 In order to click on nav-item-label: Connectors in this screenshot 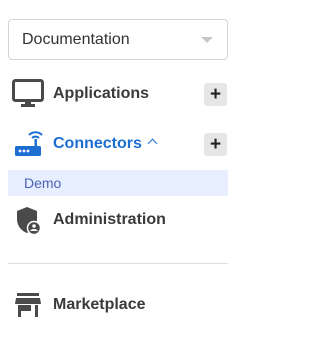, I will do `click(97, 143)`.